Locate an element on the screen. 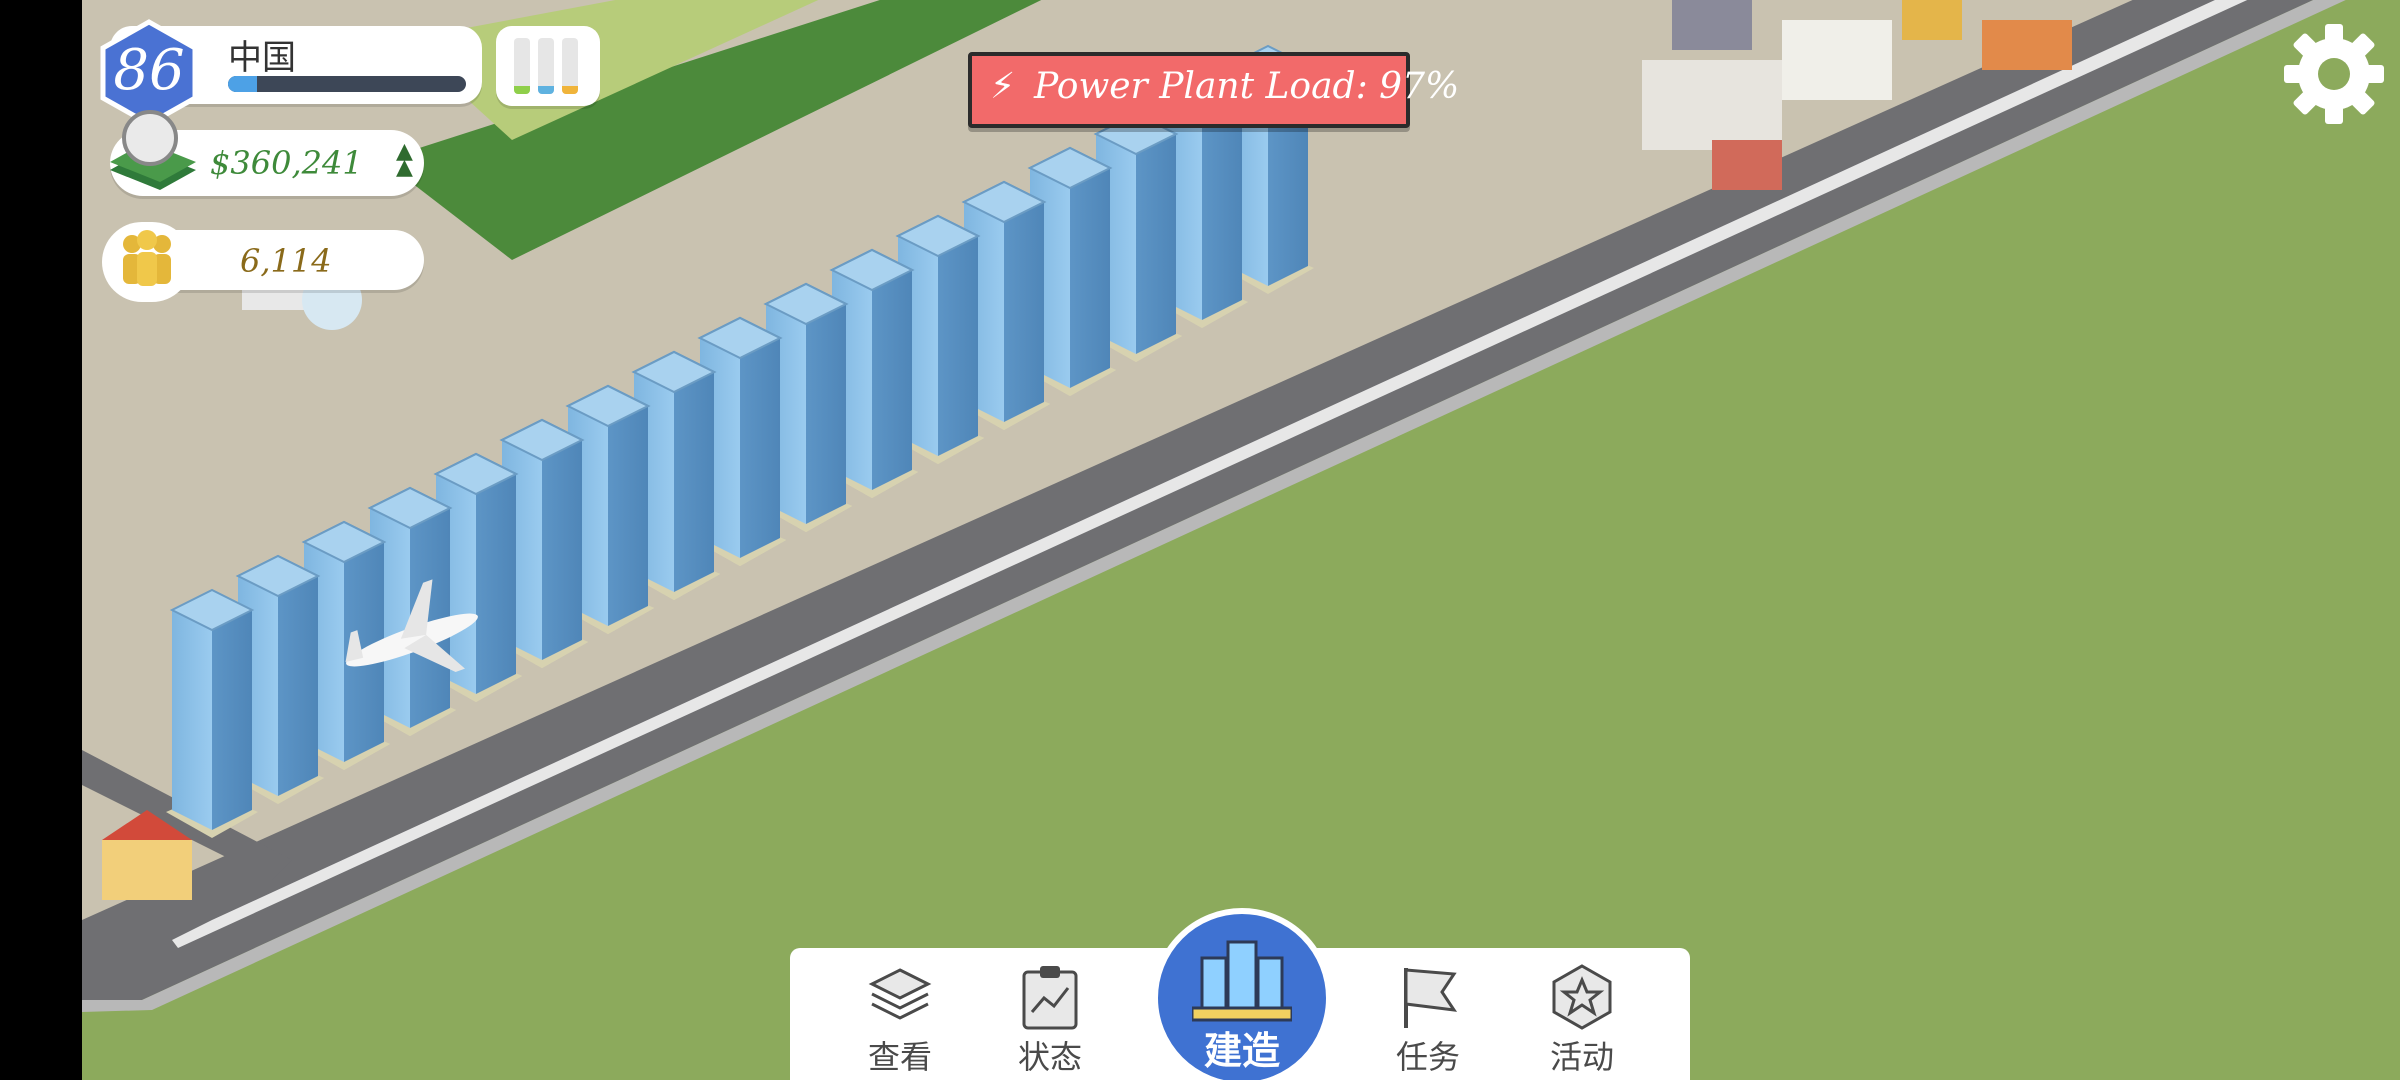  building-icon is located at coordinates (1242, 981).